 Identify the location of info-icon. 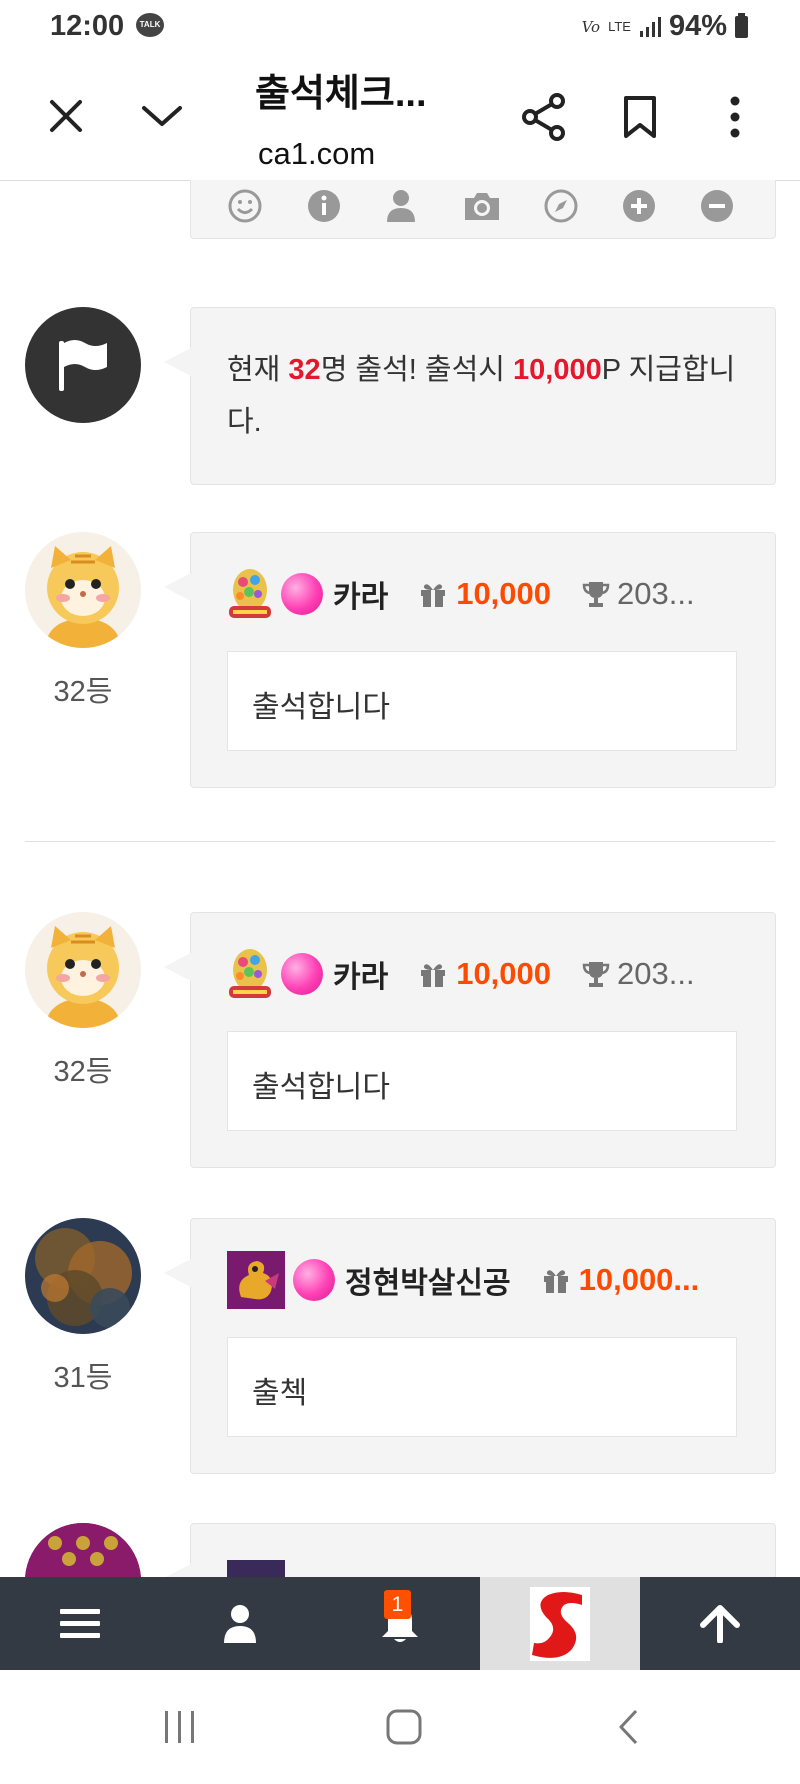
(324, 206).